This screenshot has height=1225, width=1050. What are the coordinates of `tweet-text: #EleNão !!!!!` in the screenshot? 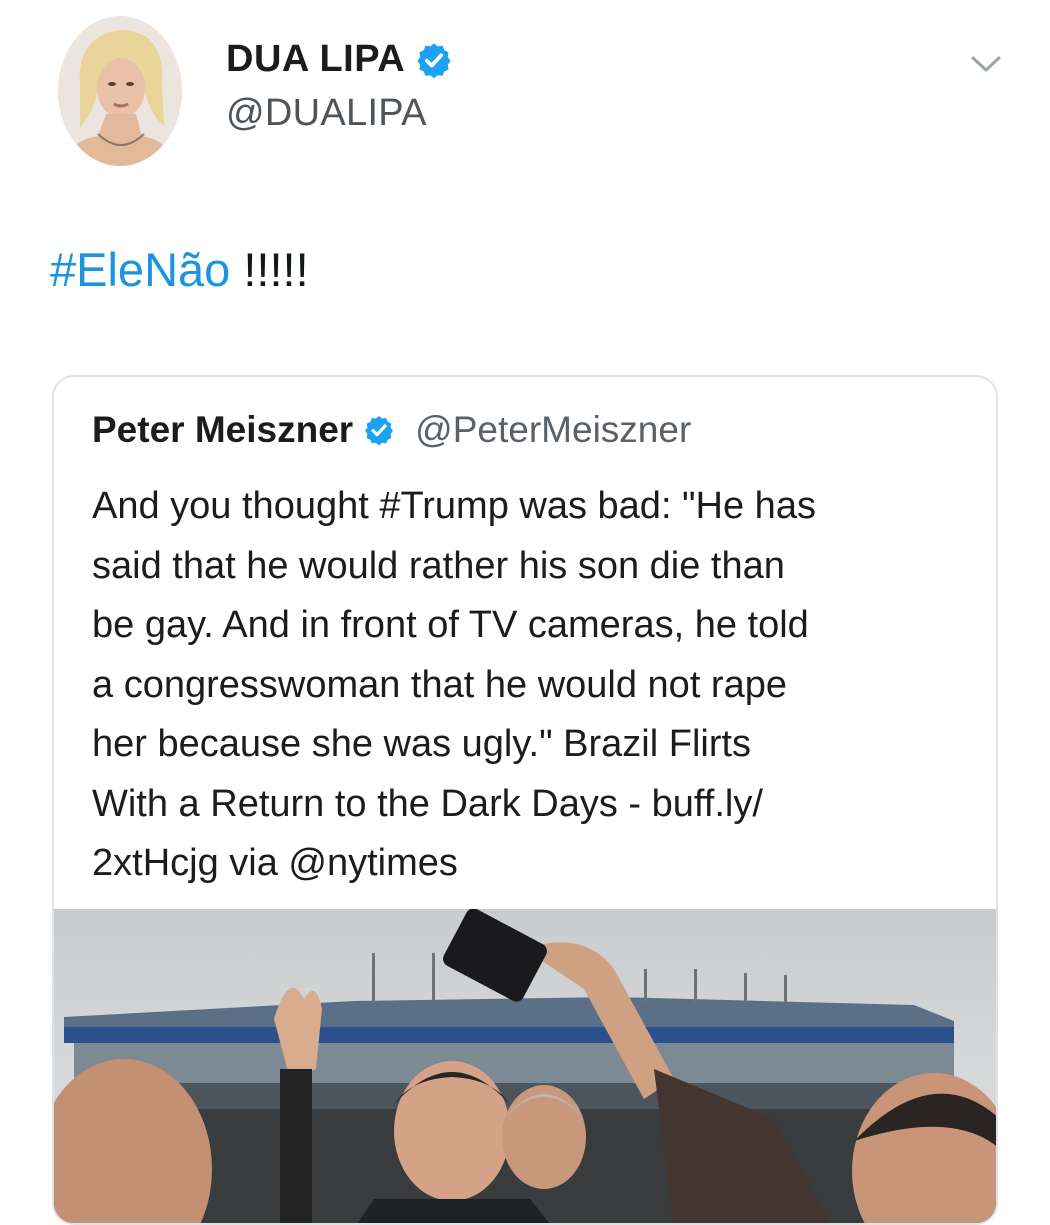 It's located at (179, 270).